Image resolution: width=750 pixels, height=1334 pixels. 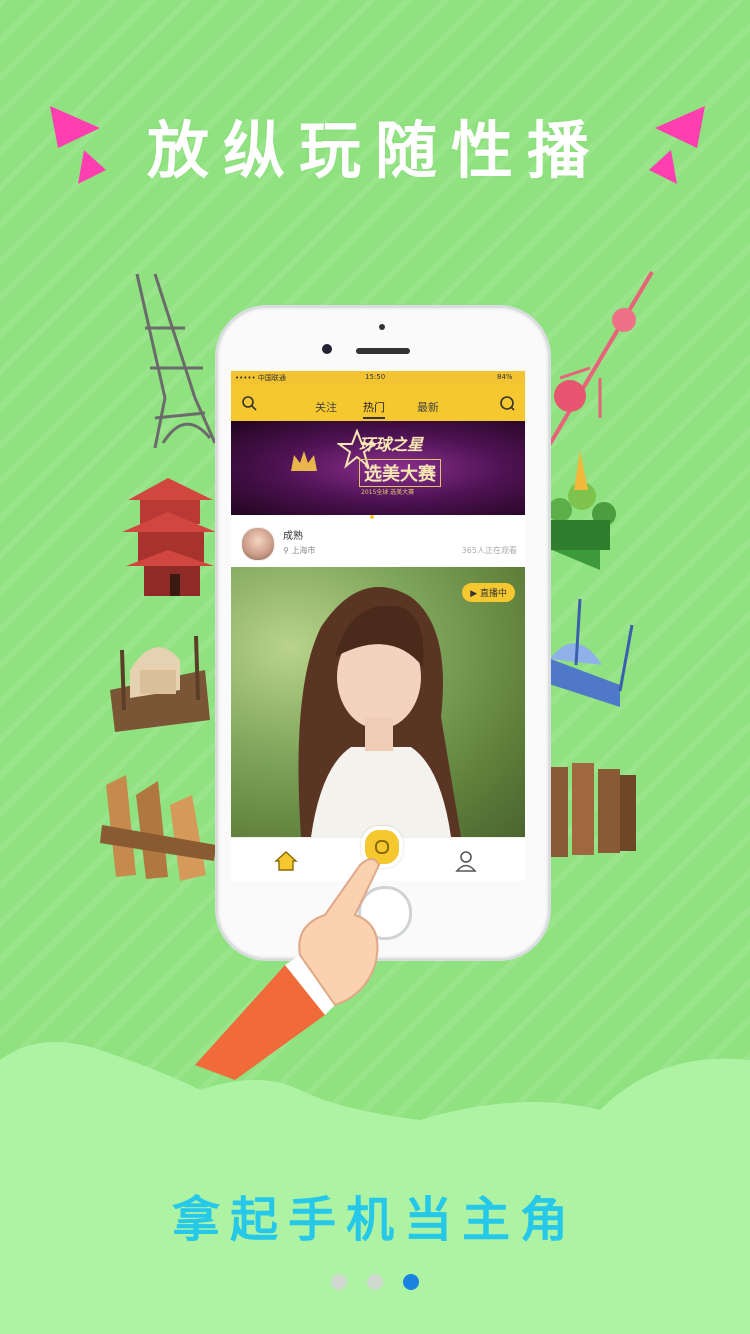 I want to click on live-stream-photo: ▶ 直播中, so click(x=378, y=702).